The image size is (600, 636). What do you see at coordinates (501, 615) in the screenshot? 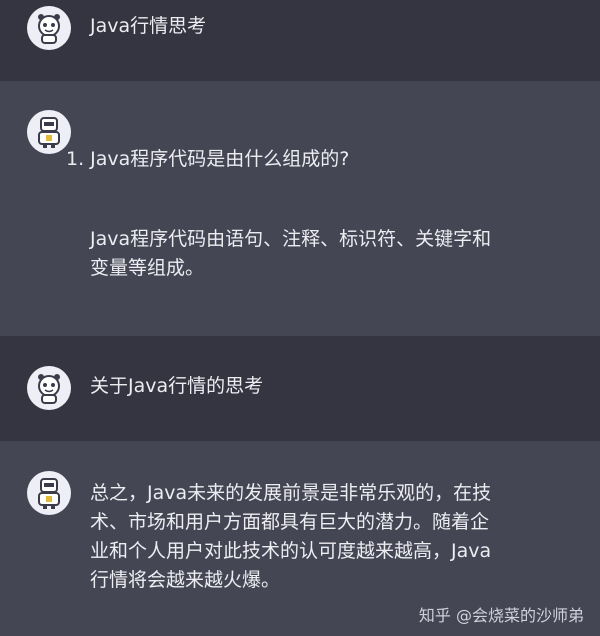
I see `watermark-text: 知乎 @会烧菜的沙师弟` at bounding box center [501, 615].